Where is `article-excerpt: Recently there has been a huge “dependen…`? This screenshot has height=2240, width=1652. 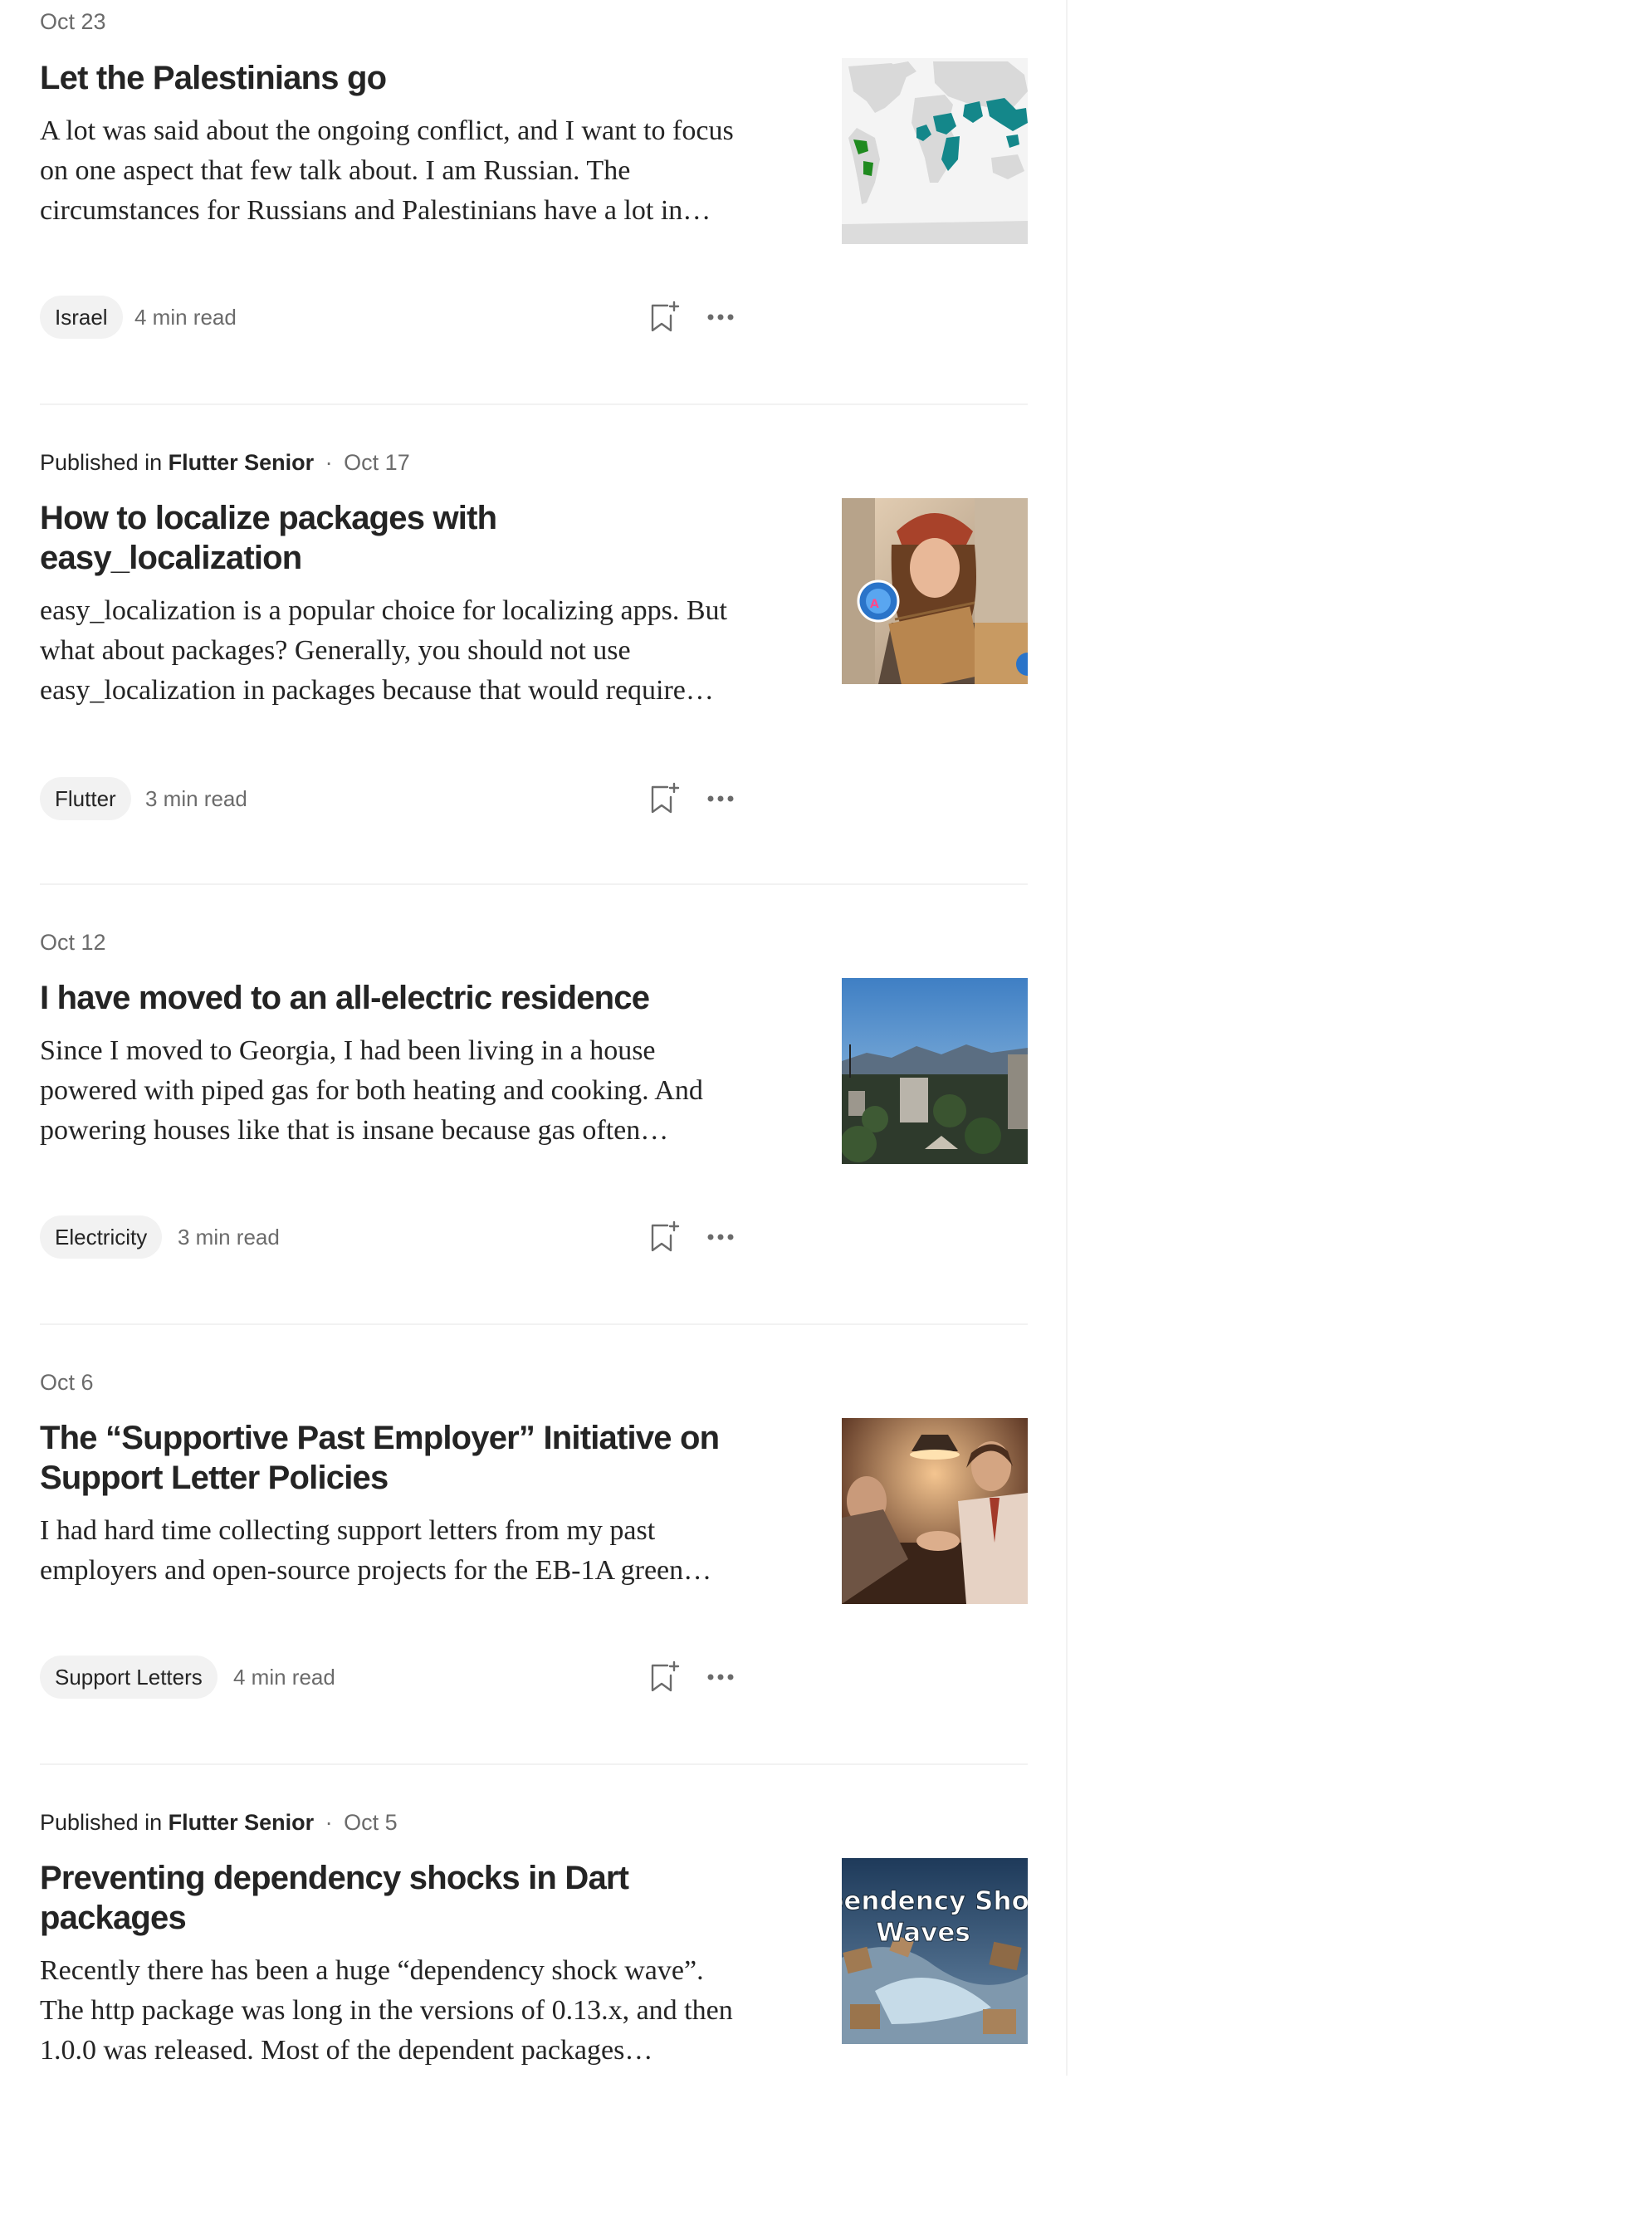 article-excerpt: Recently there has been a huge “dependen… is located at coordinates (392, 2011).